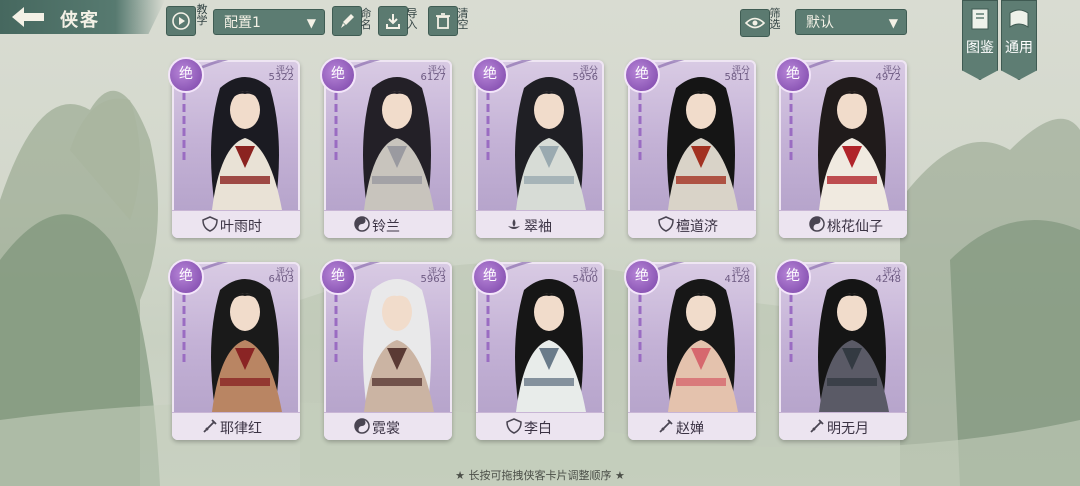 Image resolution: width=1080 pixels, height=486 pixels. I want to click on score-value: 5811, so click(737, 77).